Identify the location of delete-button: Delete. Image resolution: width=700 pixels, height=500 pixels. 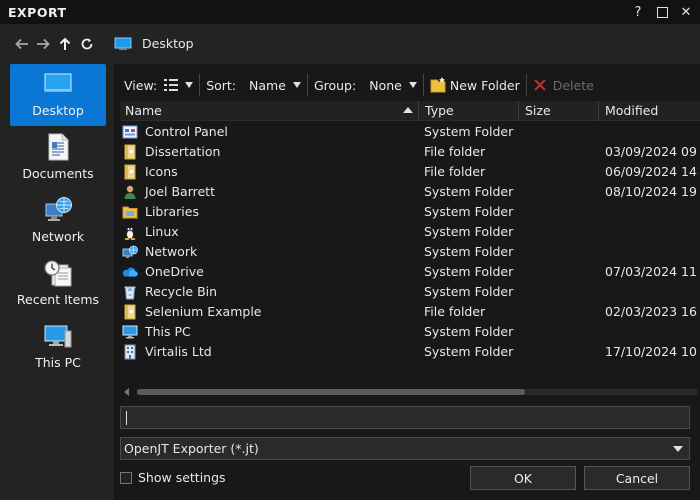
(563, 85).